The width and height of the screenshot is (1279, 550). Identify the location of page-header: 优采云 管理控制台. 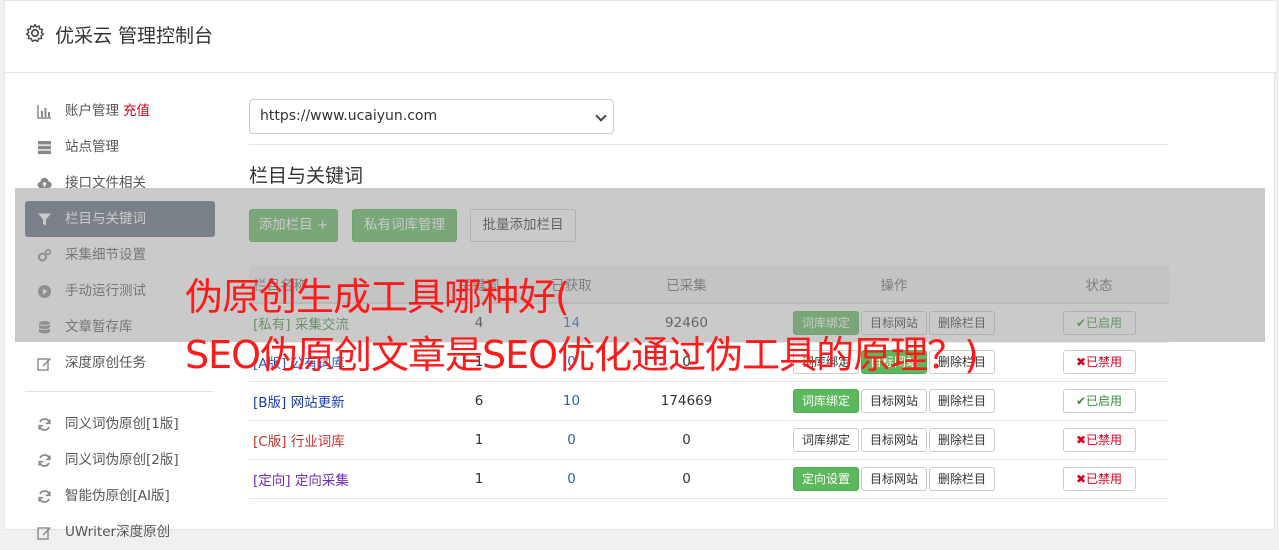
(640, 37).